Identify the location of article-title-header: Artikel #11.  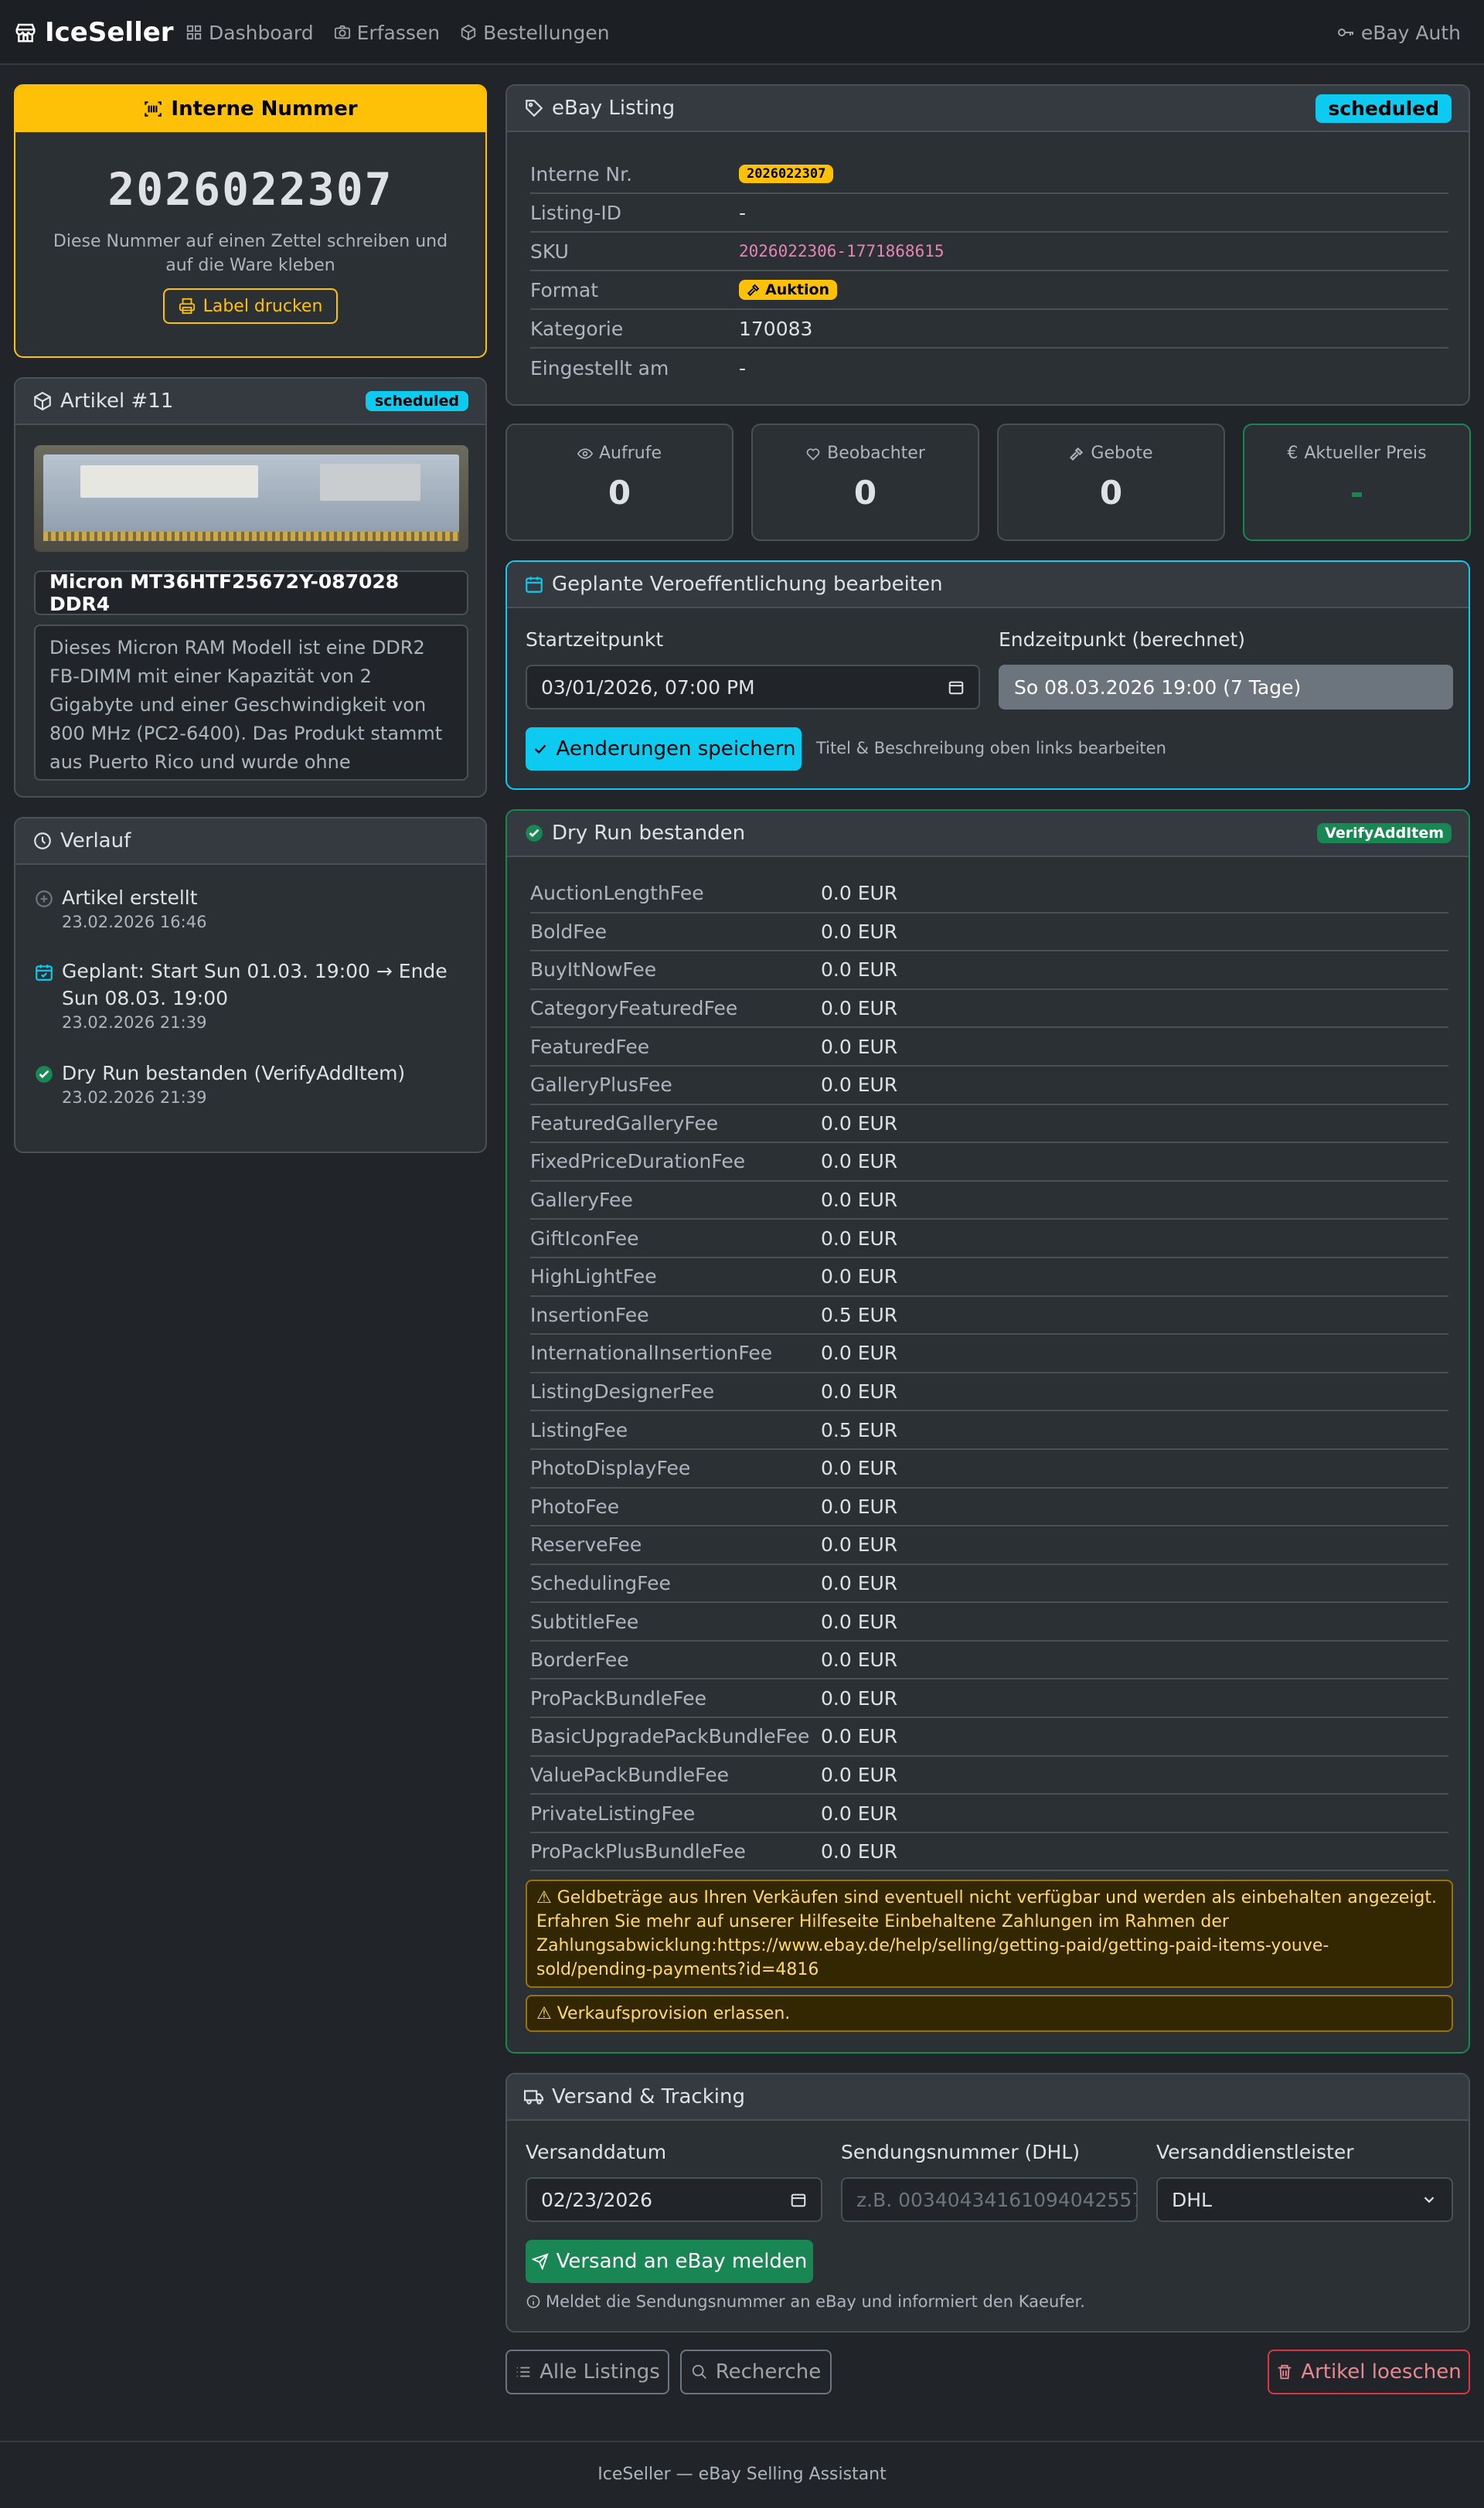
(117, 401).